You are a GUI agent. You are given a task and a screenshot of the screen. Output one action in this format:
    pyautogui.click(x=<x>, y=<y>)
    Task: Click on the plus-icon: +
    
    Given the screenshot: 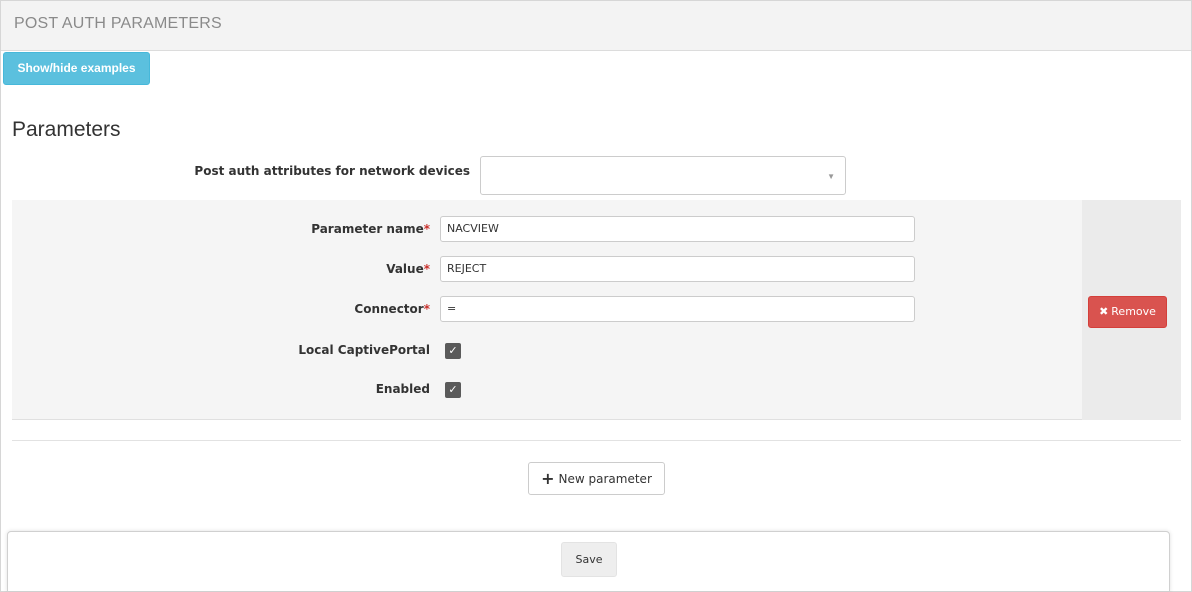 What is the action you would take?
    pyautogui.click(x=548, y=478)
    